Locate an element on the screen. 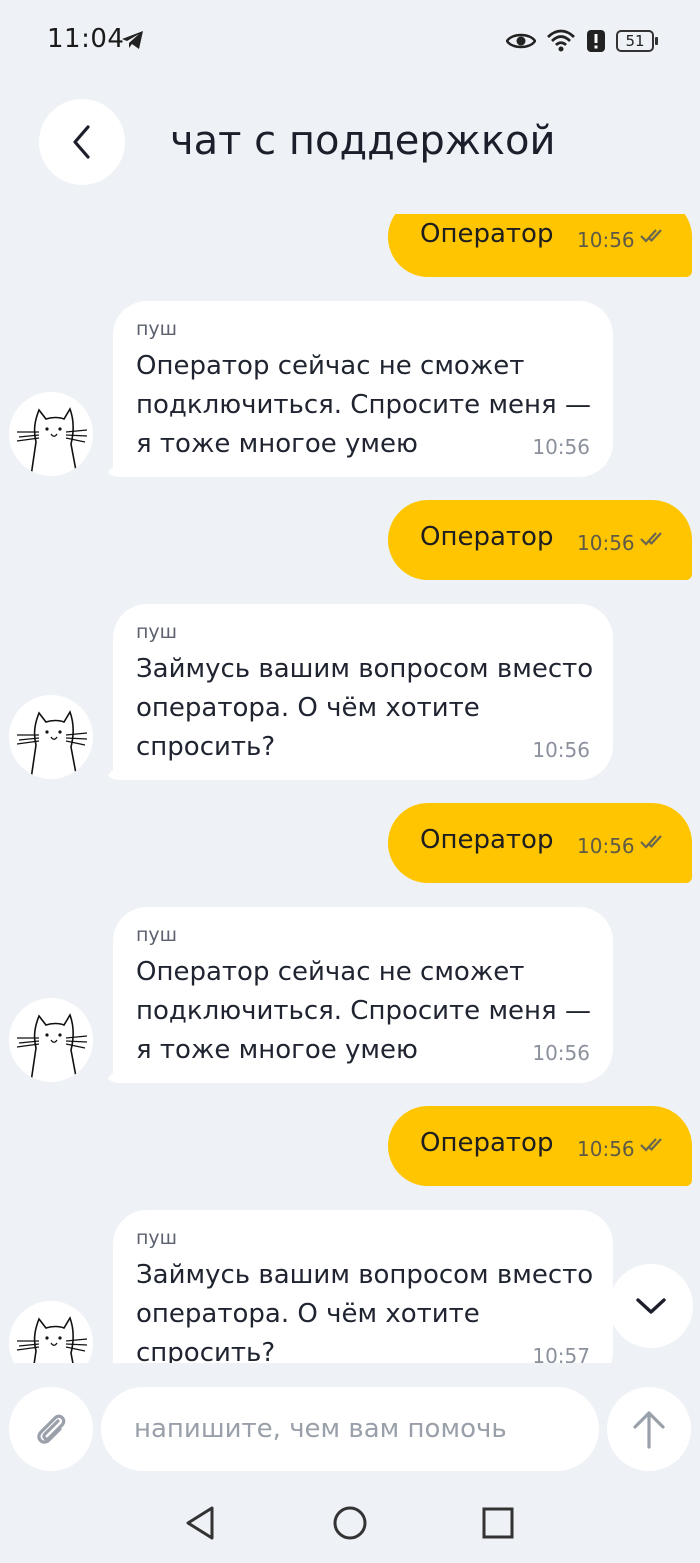 The width and height of the screenshot is (700, 1563). eye-icon is located at coordinates (521, 41).